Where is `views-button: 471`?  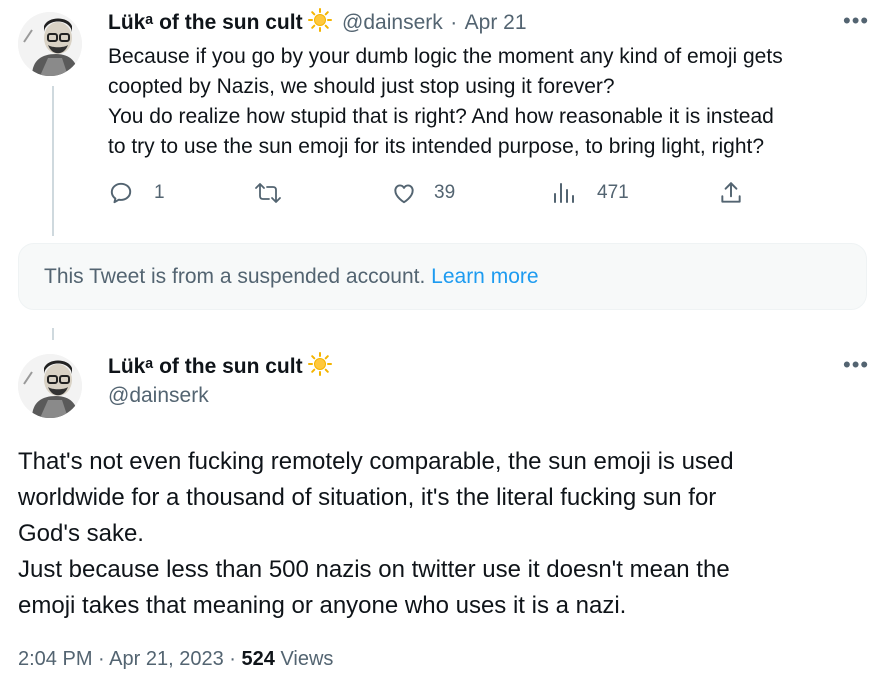 views-button: 471 is located at coordinates (590, 193).